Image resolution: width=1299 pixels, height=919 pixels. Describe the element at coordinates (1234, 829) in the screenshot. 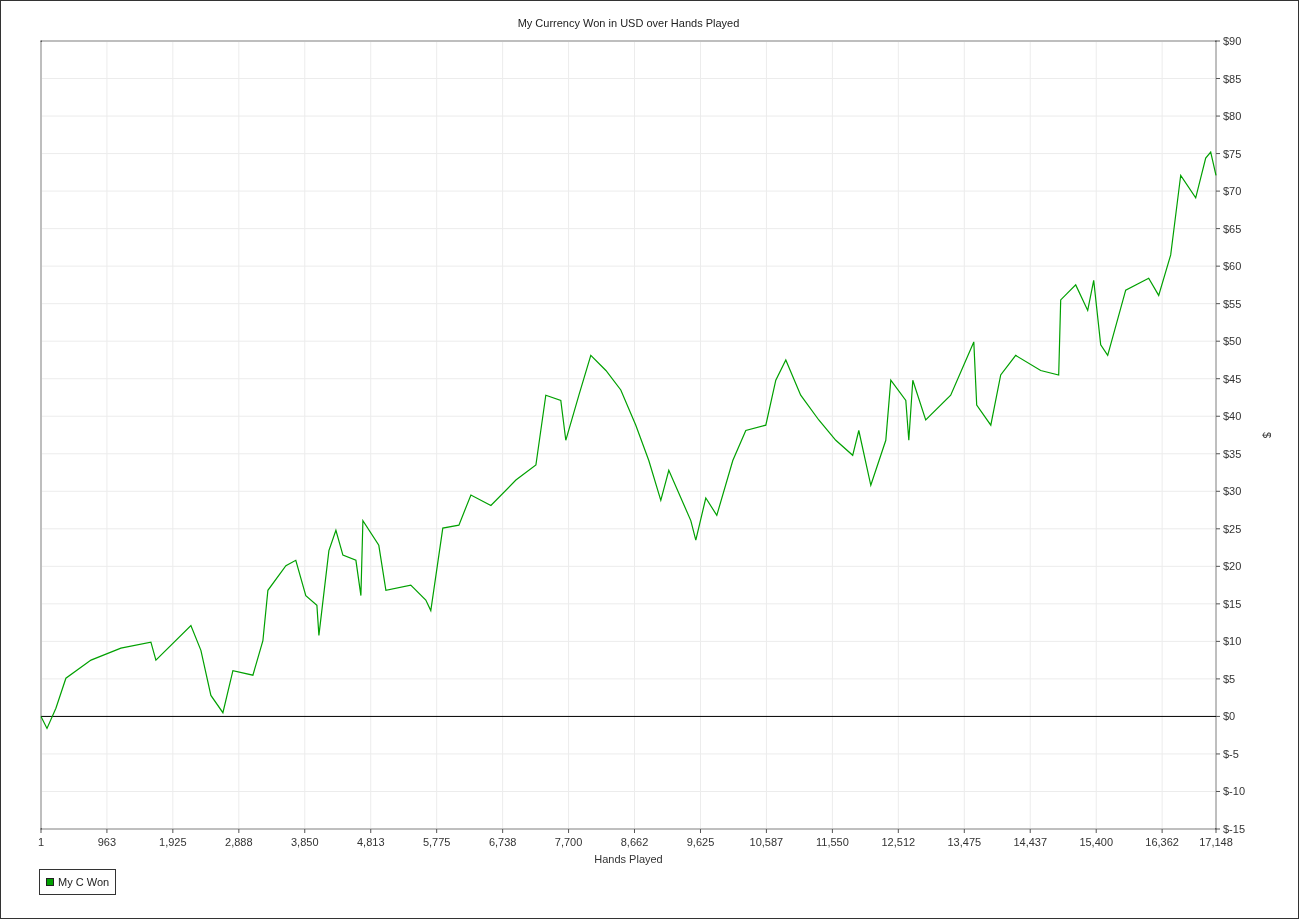

I see `y-tick-label: $-15` at that location.